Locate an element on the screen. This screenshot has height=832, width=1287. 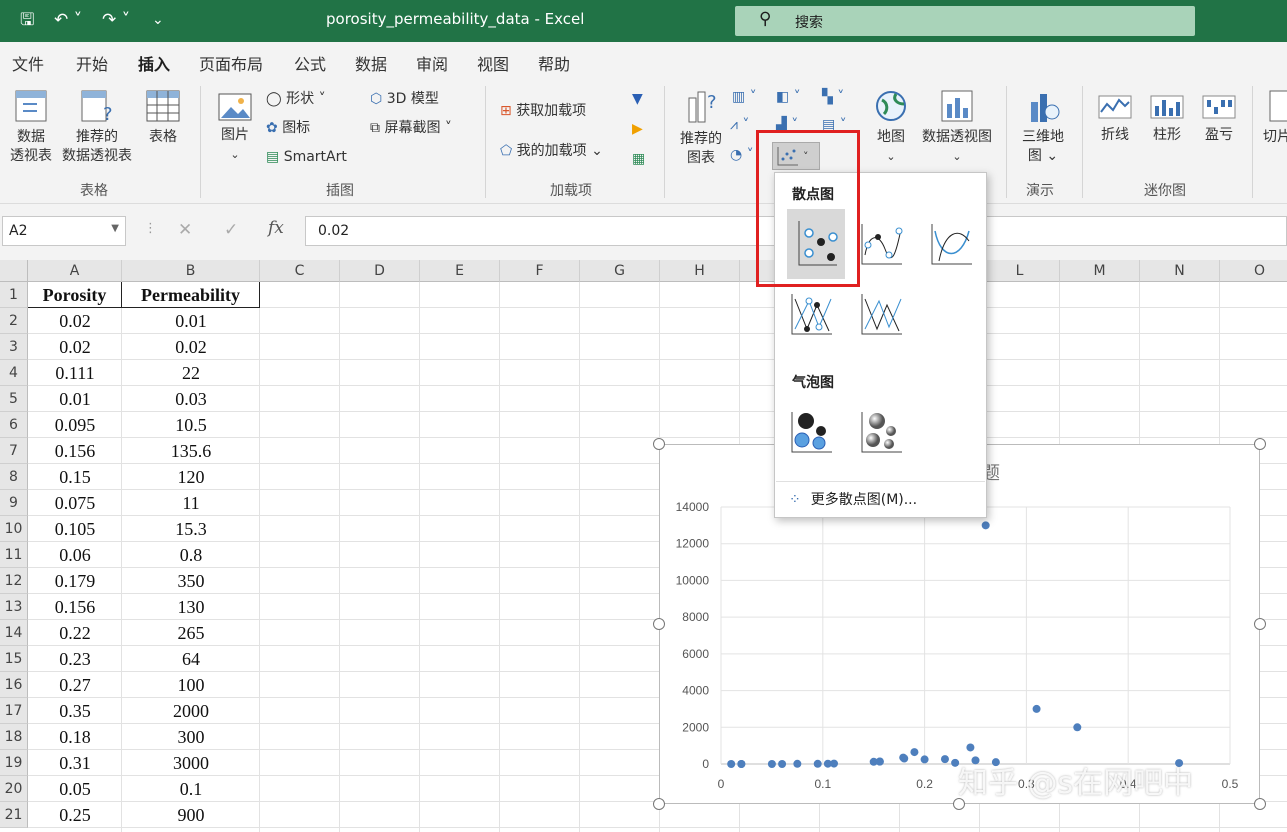
slicer-button: 切片 is located at coordinates (1274, 117).